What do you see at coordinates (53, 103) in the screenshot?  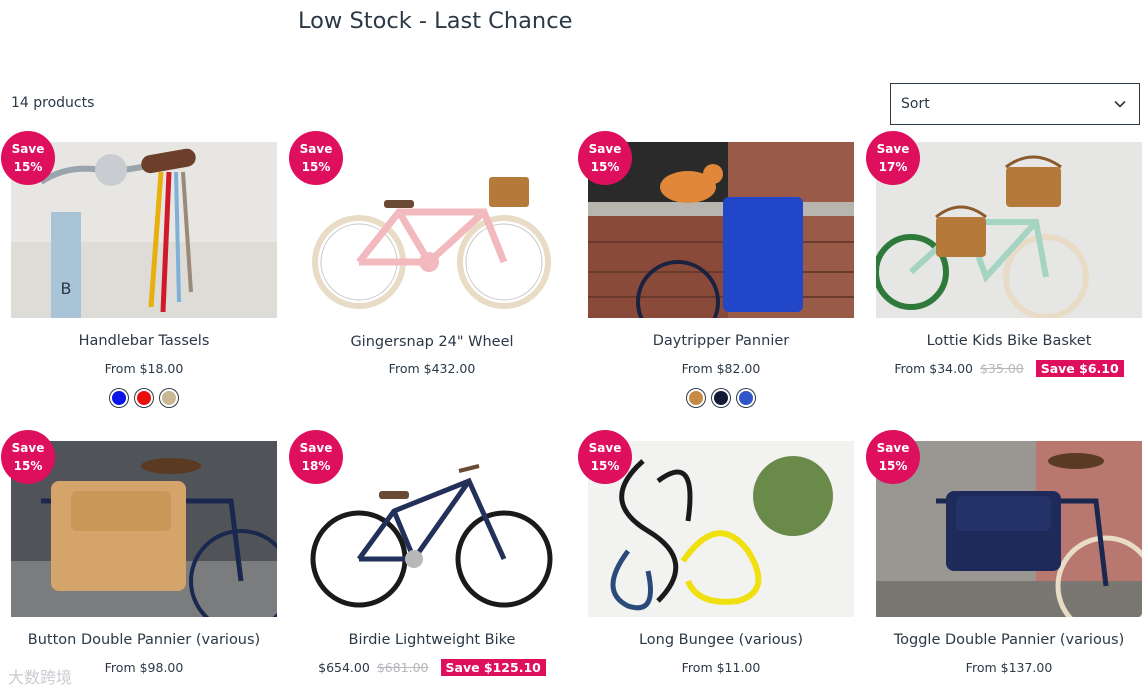 I see `product-count: 14 products` at bounding box center [53, 103].